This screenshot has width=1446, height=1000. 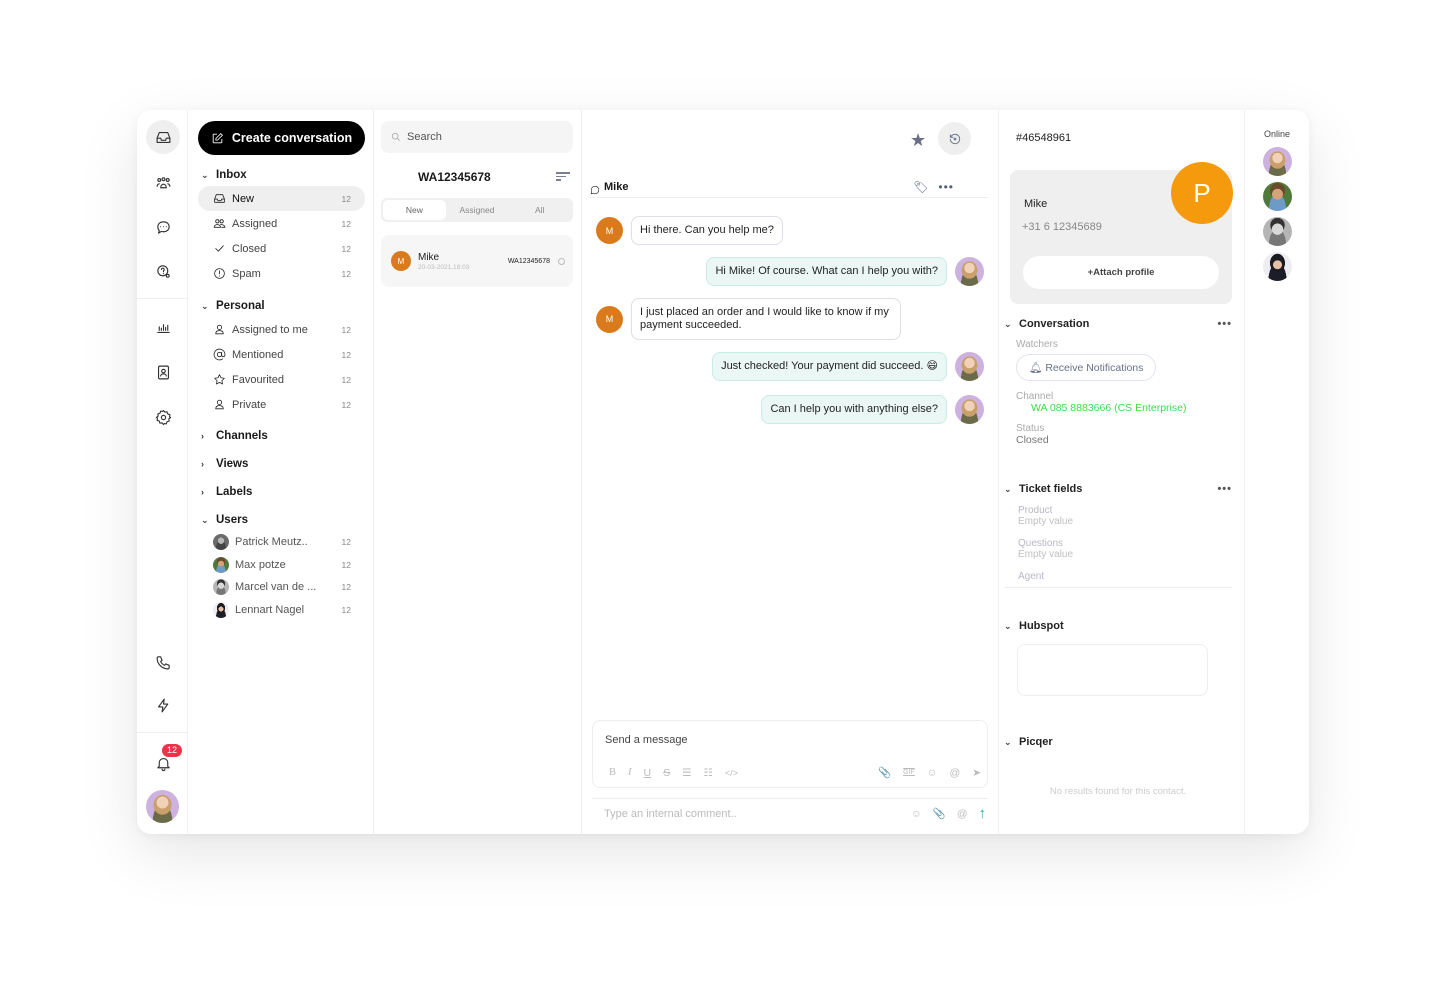 I want to click on channel-value: WA 085 8883666 (CS Enterprise), so click(x=1124, y=408).